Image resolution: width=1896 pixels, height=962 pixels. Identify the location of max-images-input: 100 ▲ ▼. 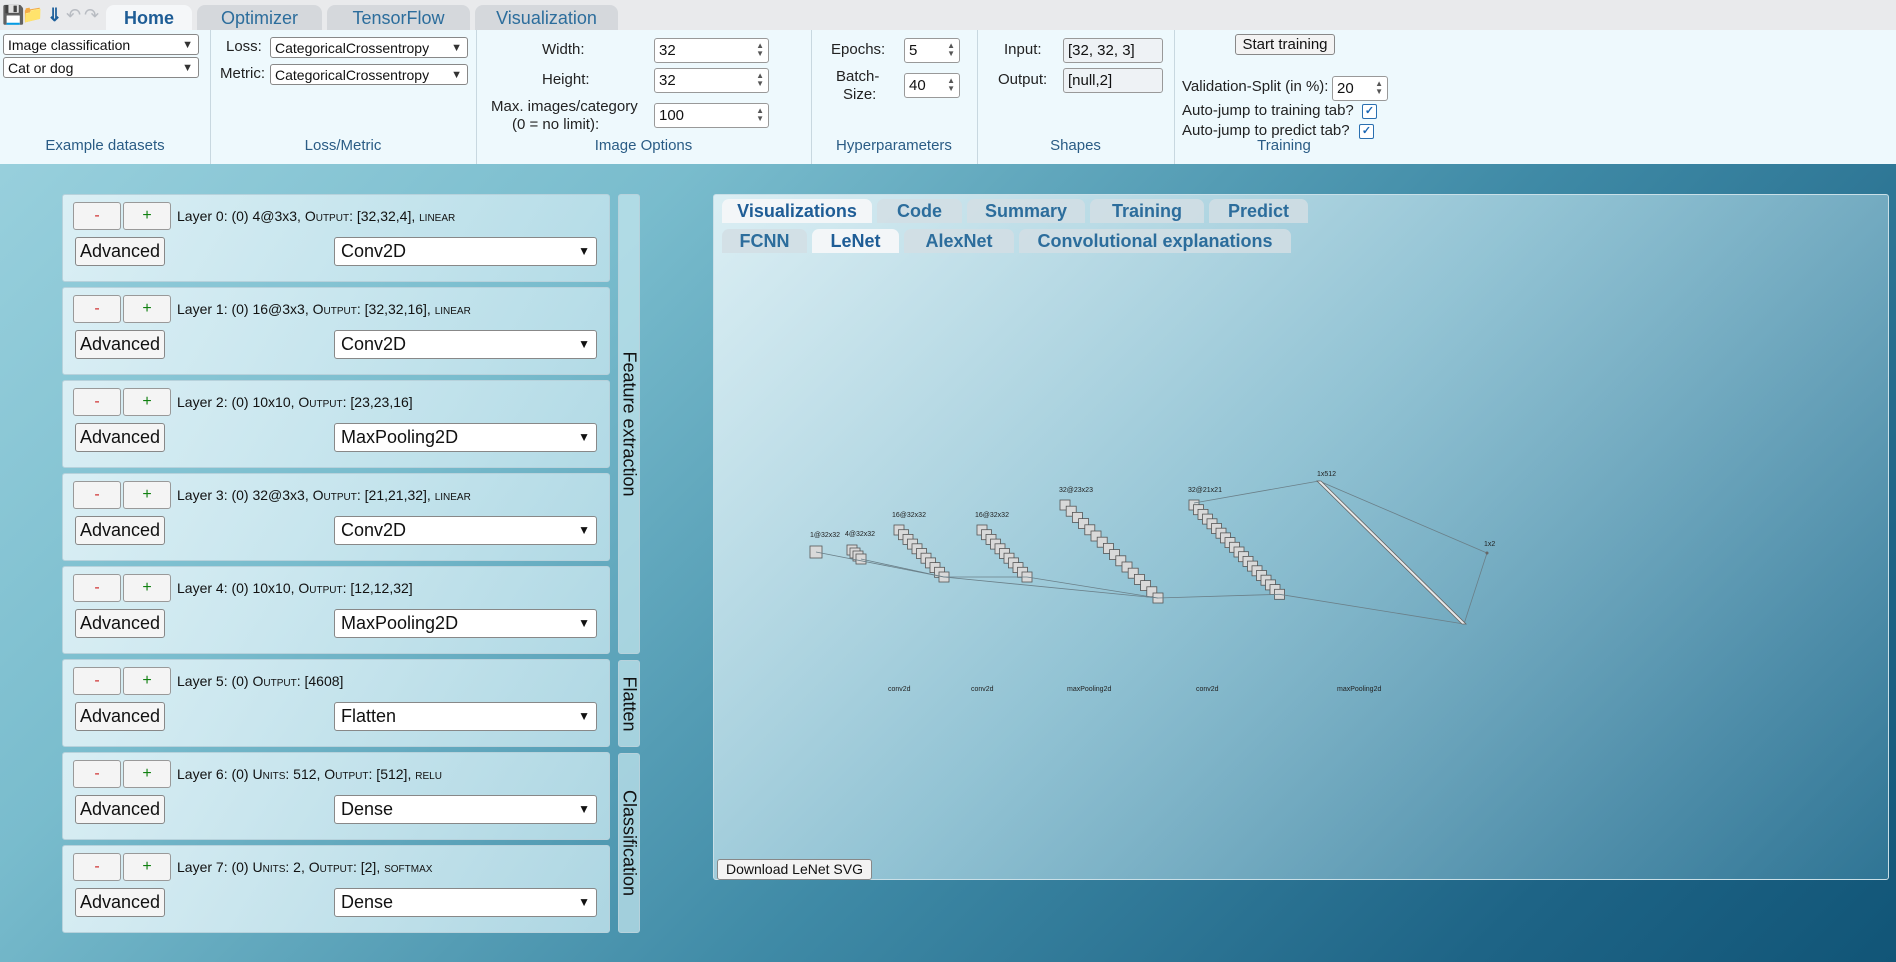
(711, 115).